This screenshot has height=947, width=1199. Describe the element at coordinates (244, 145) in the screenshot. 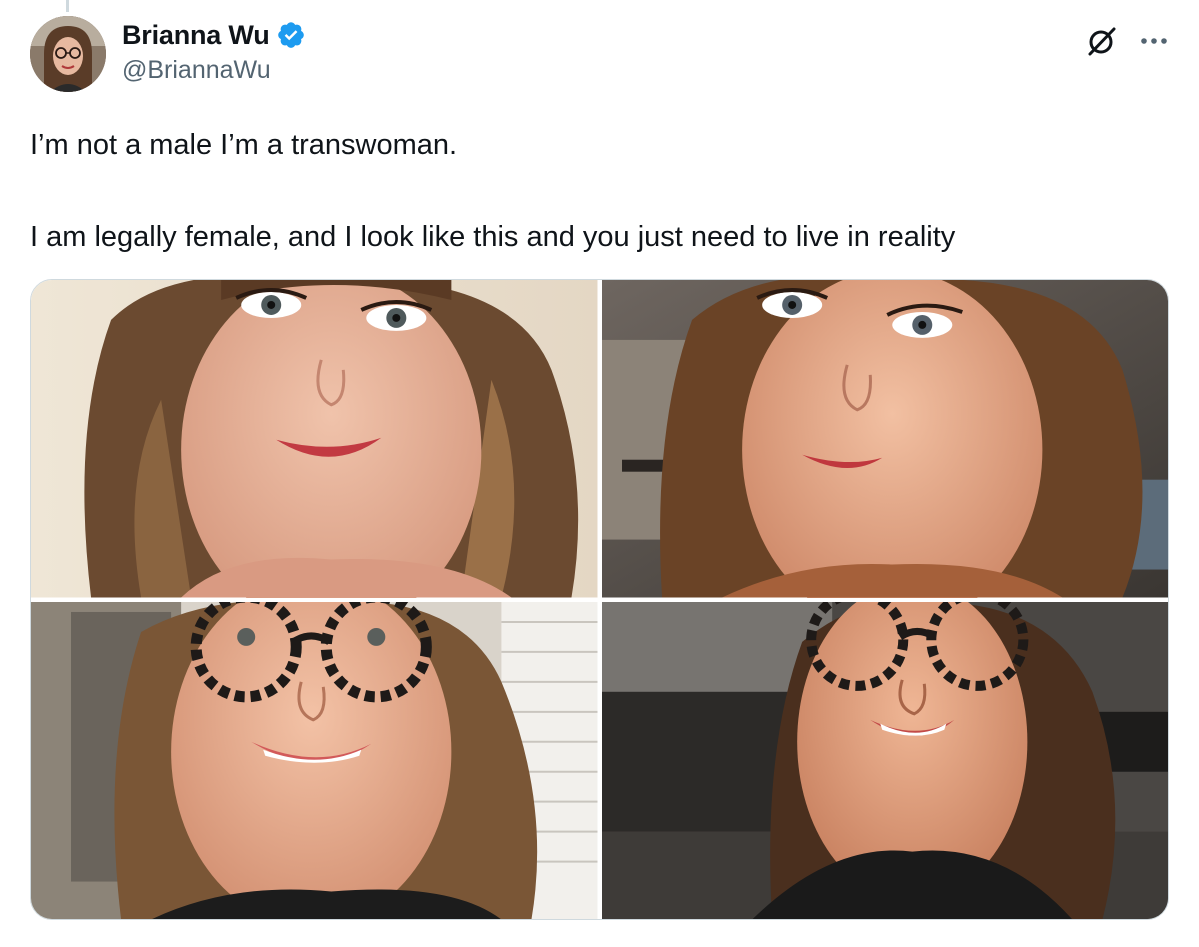

I see `tweet-text-line-1: I’m not a male I’m a transwoman.` at that location.